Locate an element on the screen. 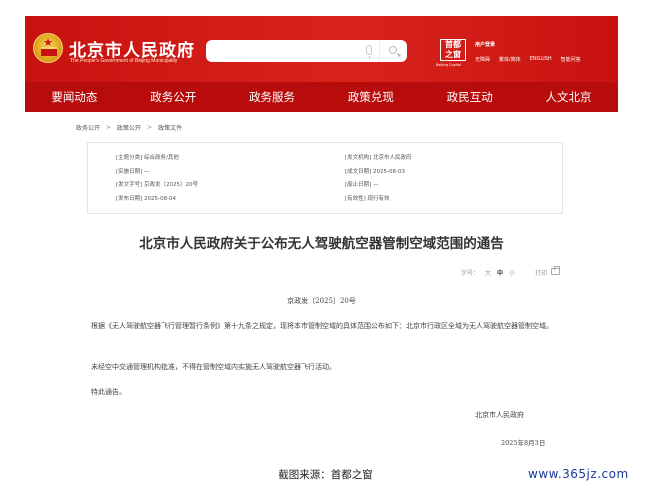  capital-logo-caption: Beijing Capital is located at coordinates (449, 65).